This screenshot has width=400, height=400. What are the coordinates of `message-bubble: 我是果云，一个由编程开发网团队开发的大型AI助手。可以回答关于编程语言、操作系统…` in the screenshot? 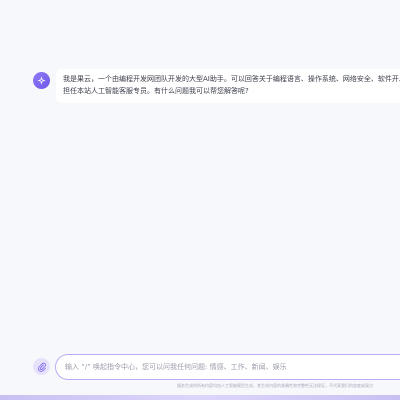 It's located at (228, 86).